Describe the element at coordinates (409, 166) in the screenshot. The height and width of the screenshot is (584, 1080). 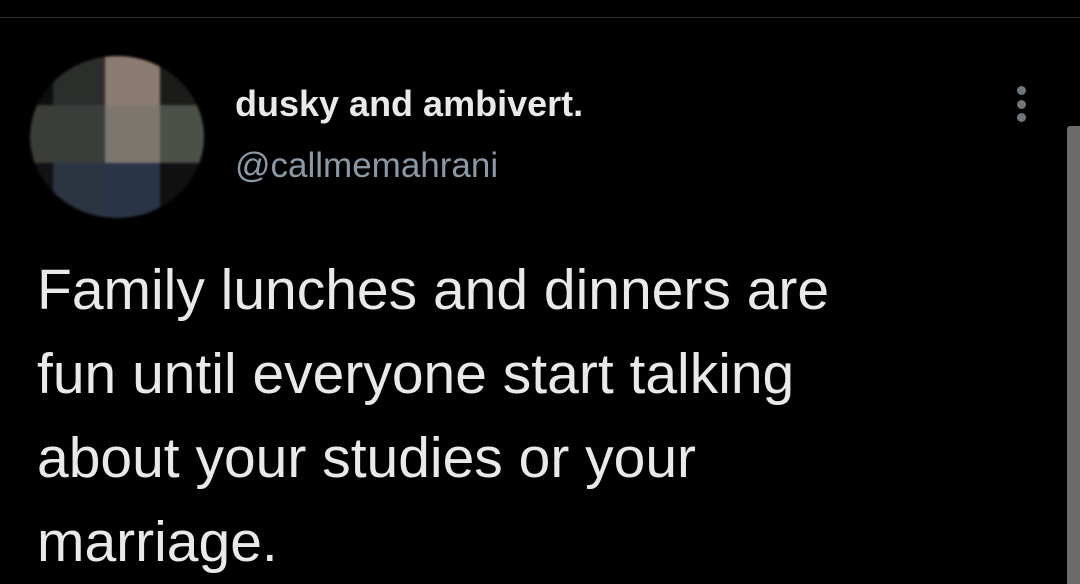
I see `user-handle: @callmemahrani` at that location.